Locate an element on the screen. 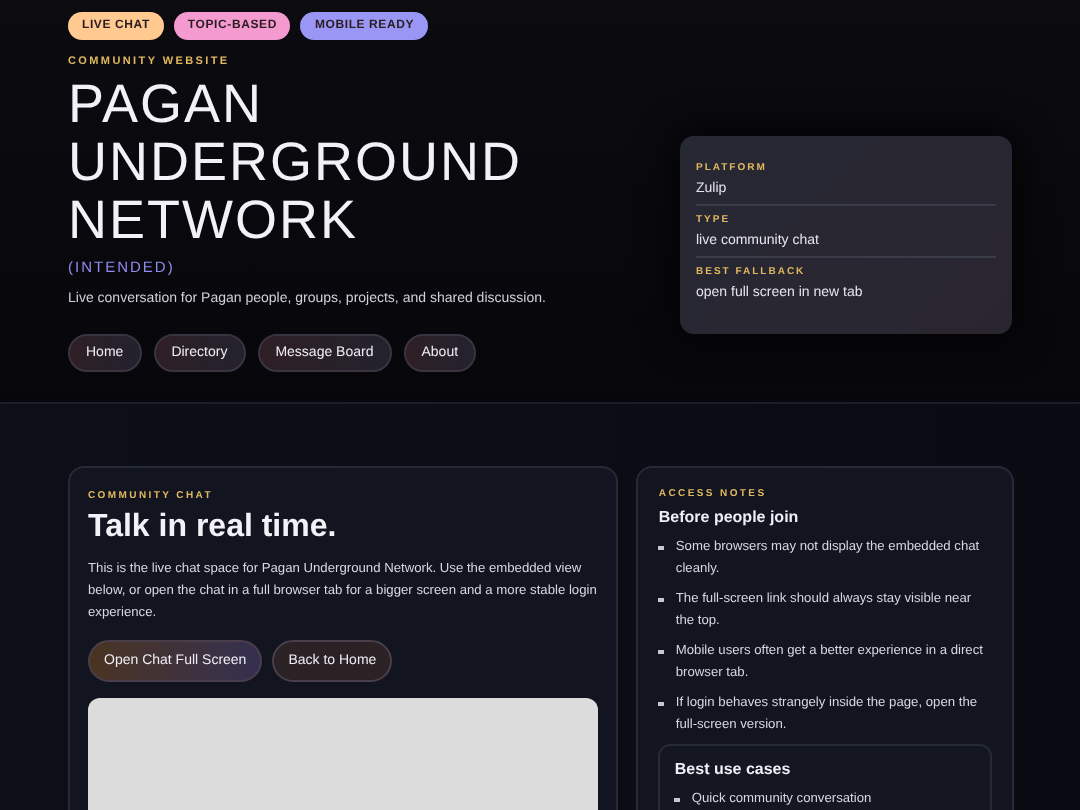  card-heading: Talk in real time. is located at coordinates (213, 528).